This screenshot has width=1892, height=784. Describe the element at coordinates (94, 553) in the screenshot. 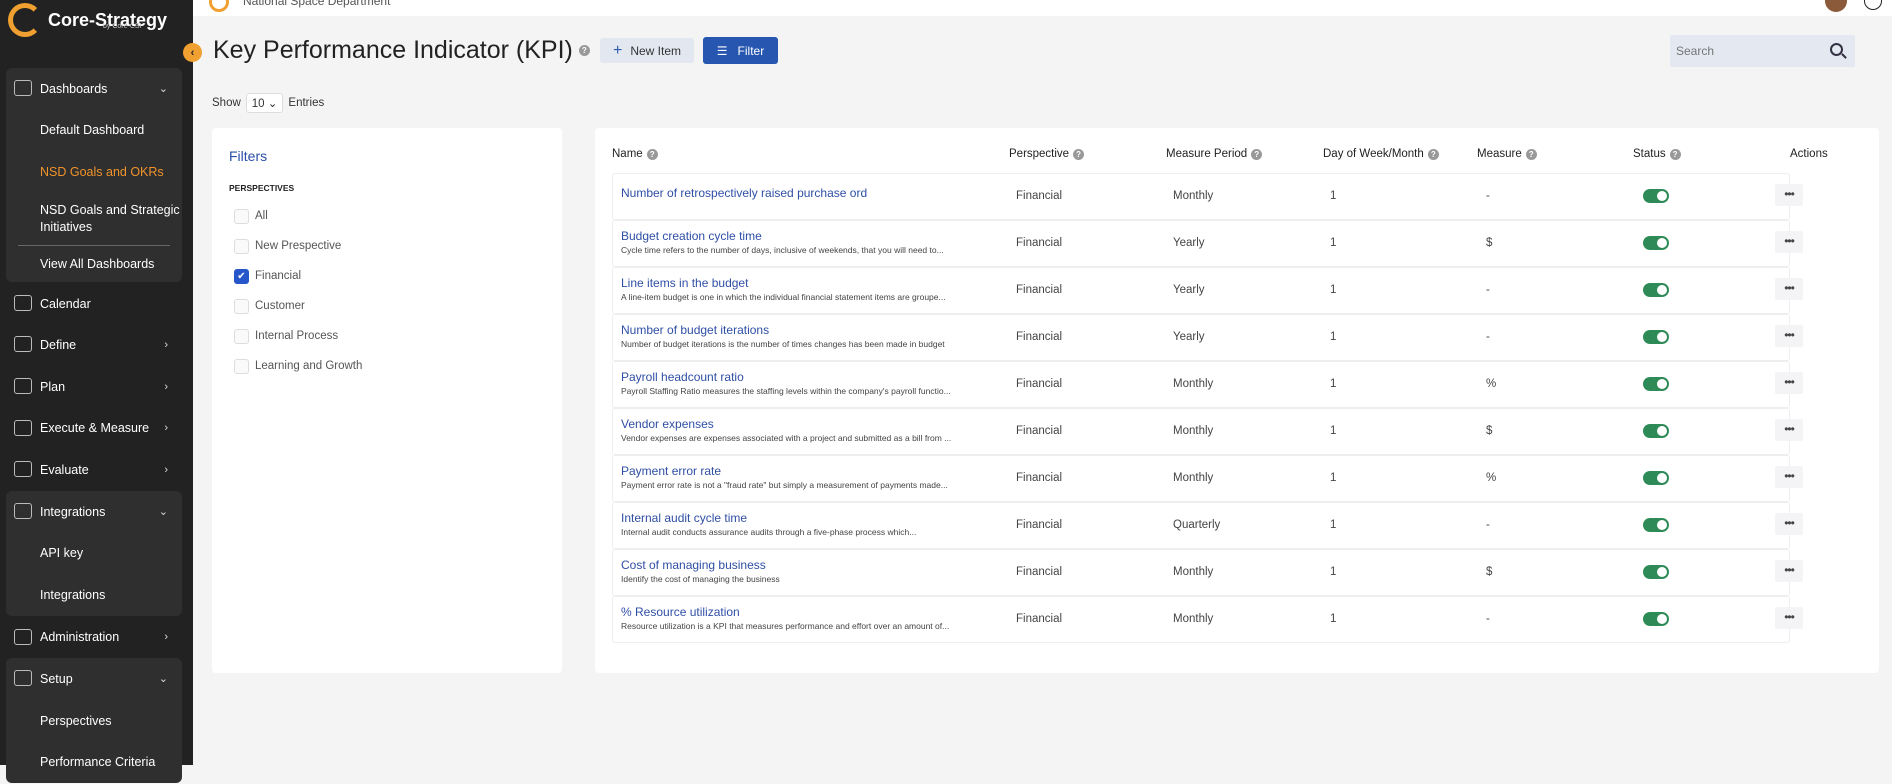

I see `sidebar-item-api-key: API key` at that location.